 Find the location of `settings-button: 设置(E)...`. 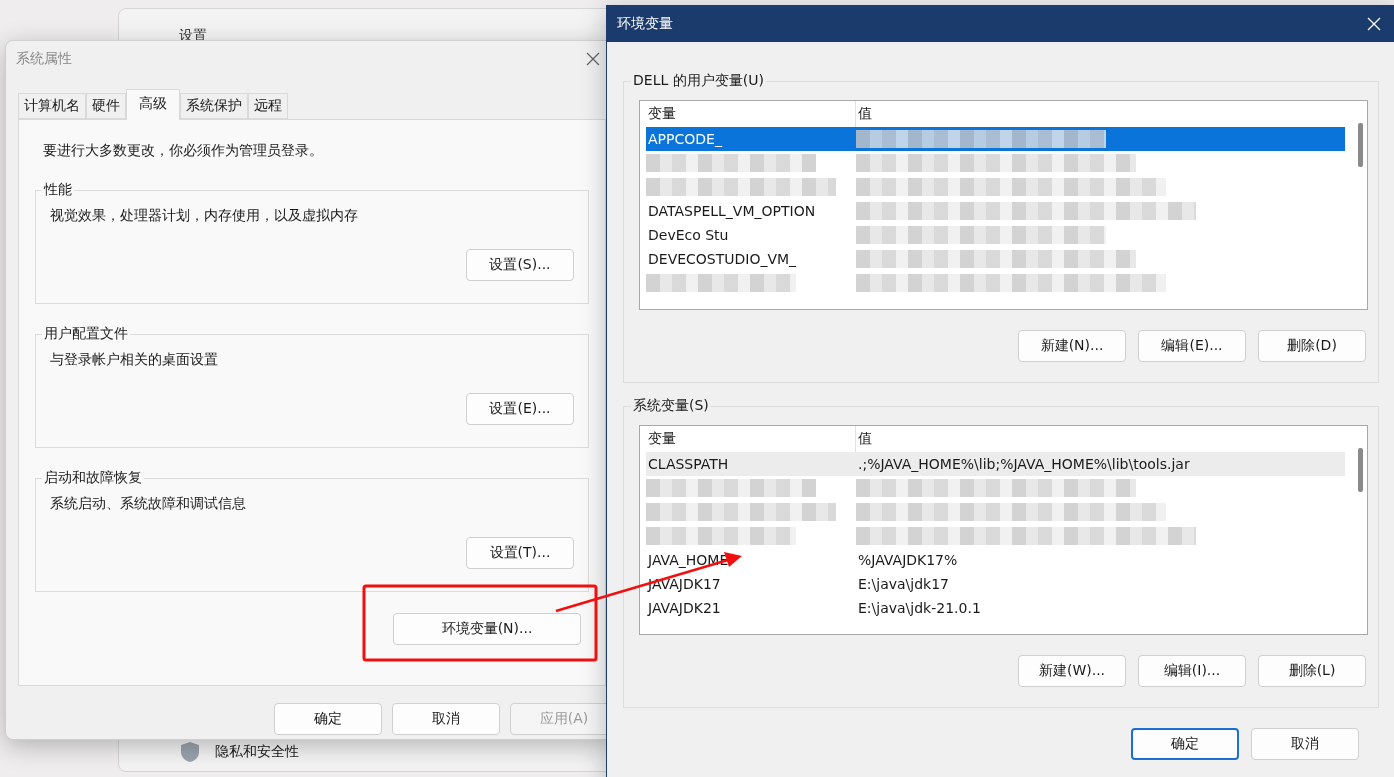

settings-button: 设置(E)... is located at coordinates (520, 409).